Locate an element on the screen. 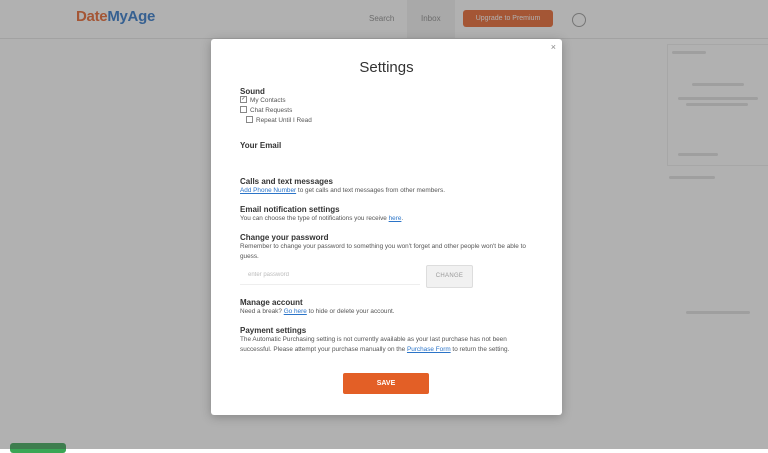 The image size is (768, 453). add-phone-number-link: Add Phone Number is located at coordinates (268, 190).